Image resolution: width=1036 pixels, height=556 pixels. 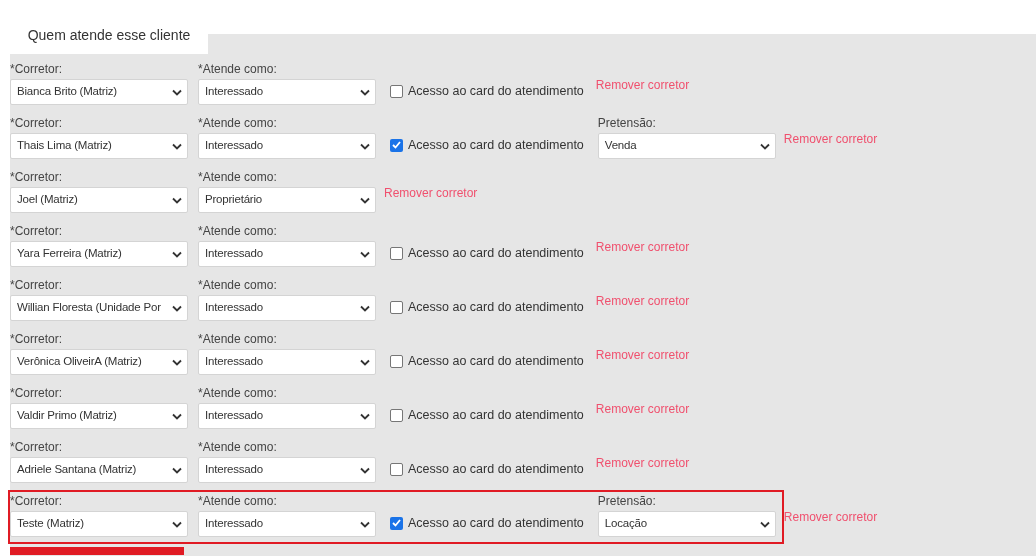 I want to click on corretor-select: Teste (Matriz), so click(x=99, y=524).